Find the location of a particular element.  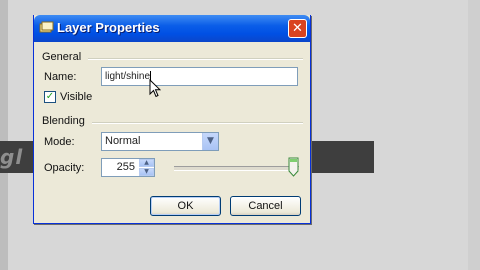

mouse-pointer-icon is located at coordinates (155, 88).